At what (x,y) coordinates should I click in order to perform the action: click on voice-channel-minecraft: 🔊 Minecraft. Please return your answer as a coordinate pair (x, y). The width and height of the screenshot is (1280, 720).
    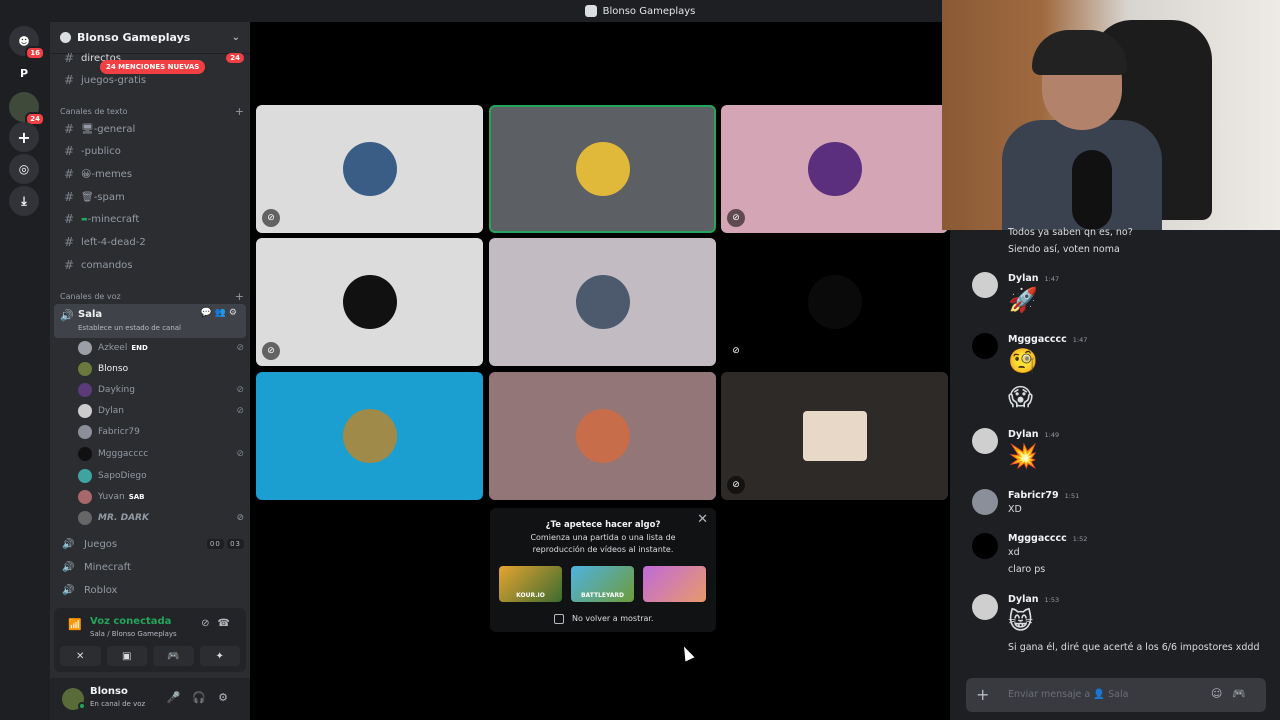
    Looking at the image, I should click on (151, 567).